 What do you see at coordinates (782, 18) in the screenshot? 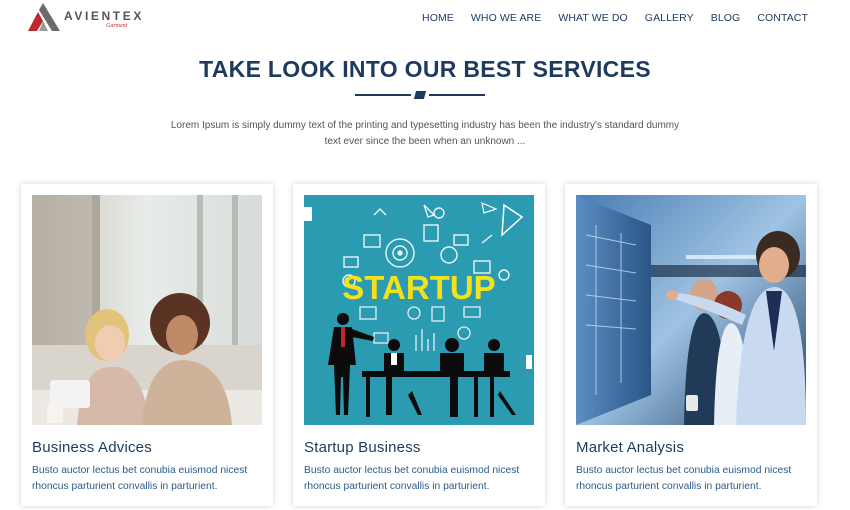
I see `nav-contact: CONTACT` at bounding box center [782, 18].